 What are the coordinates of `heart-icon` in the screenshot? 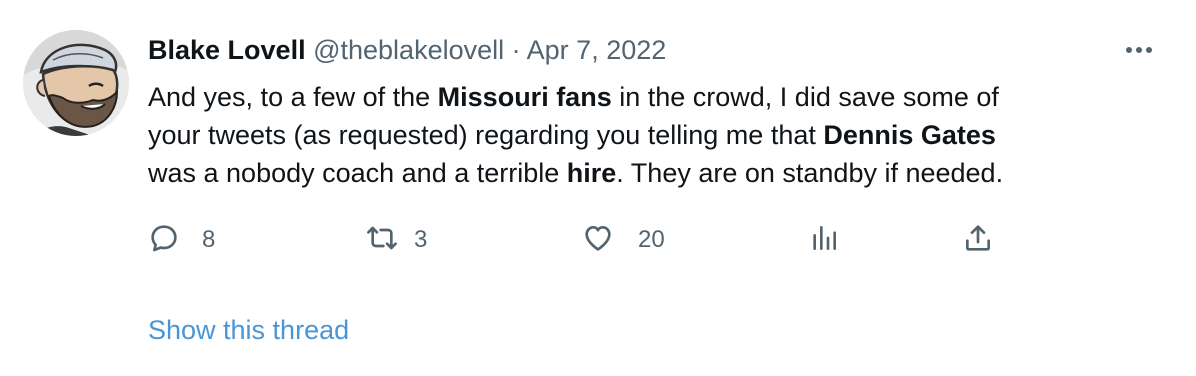 It's located at (598, 240).